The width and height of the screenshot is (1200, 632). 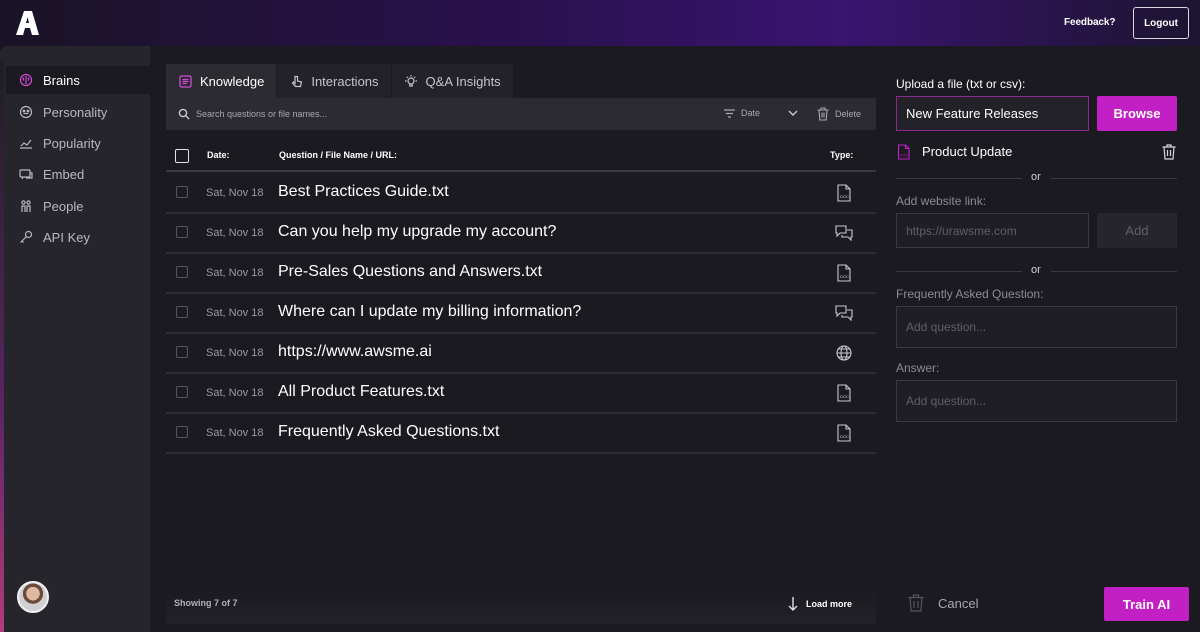 I want to click on sidebar-item-label: Popularity, so click(x=72, y=143).